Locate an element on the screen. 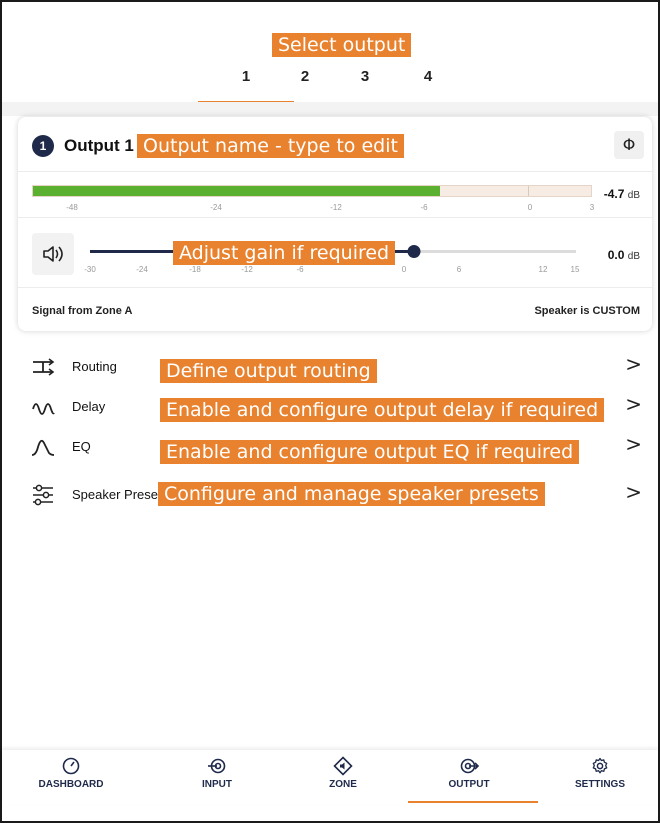 This screenshot has width=660, height=823. eq-curve-icon is located at coordinates (43, 447).